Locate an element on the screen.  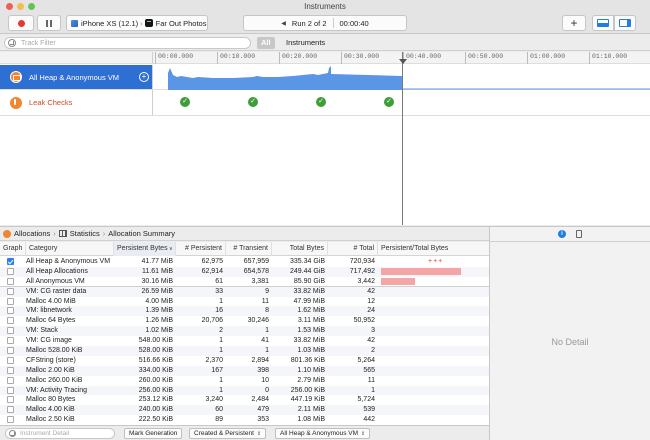
table-row: Malloc 260.00 KiB 260.00 KiB 1 10 2.79 MiB 11 is located at coordinates (244, 381).